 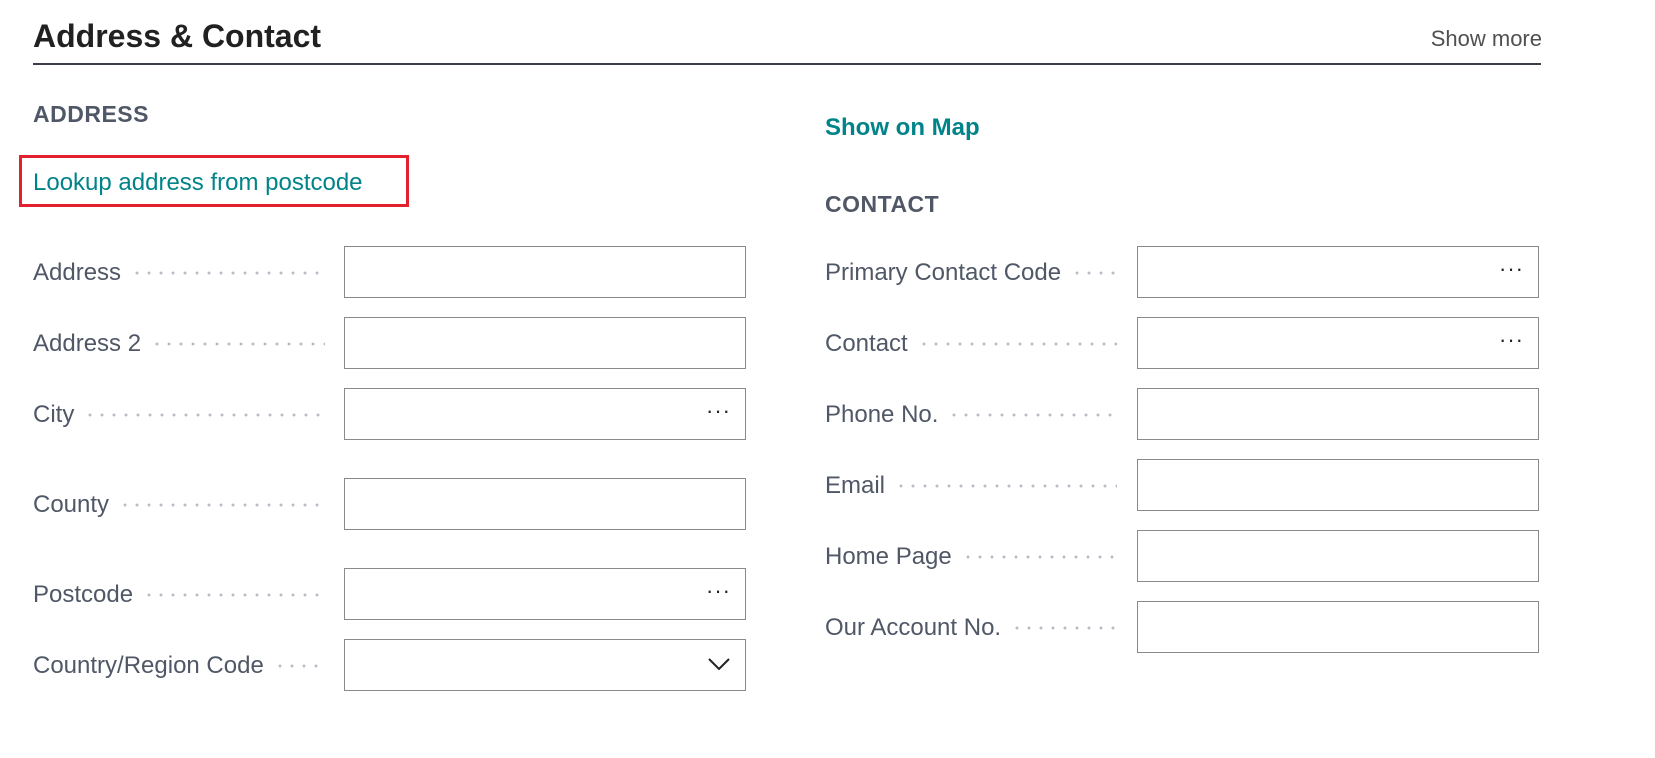 What do you see at coordinates (179, 273) in the screenshot?
I see `address-label: Address` at bounding box center [179, 273].